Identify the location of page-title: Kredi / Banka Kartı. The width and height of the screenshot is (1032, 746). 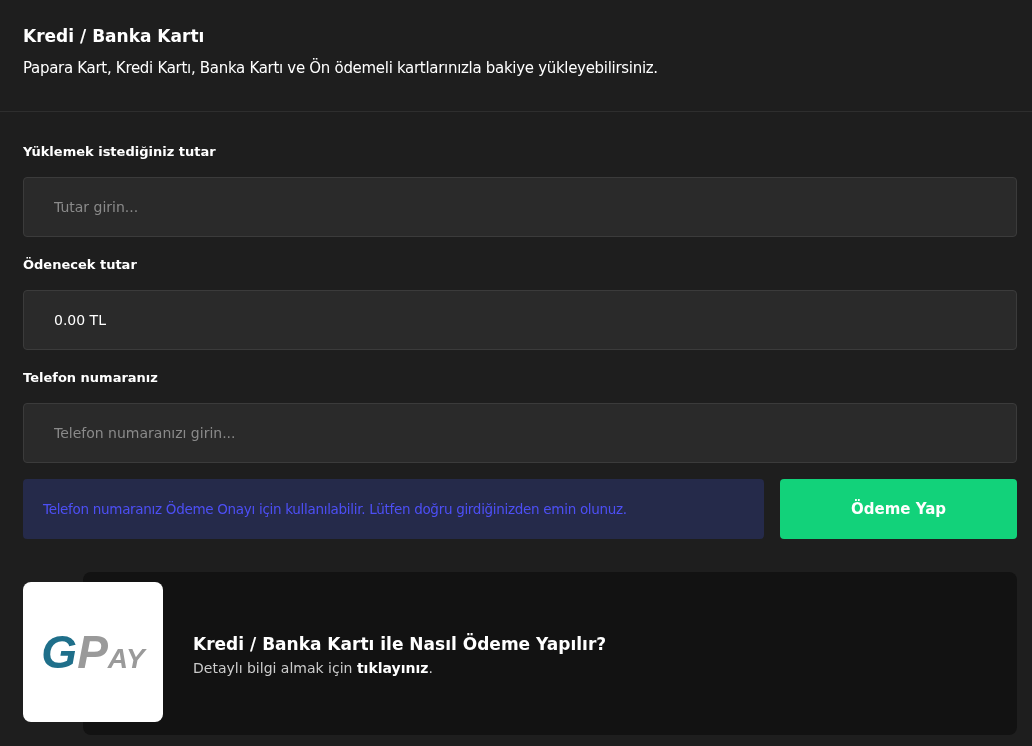
(114, 36).